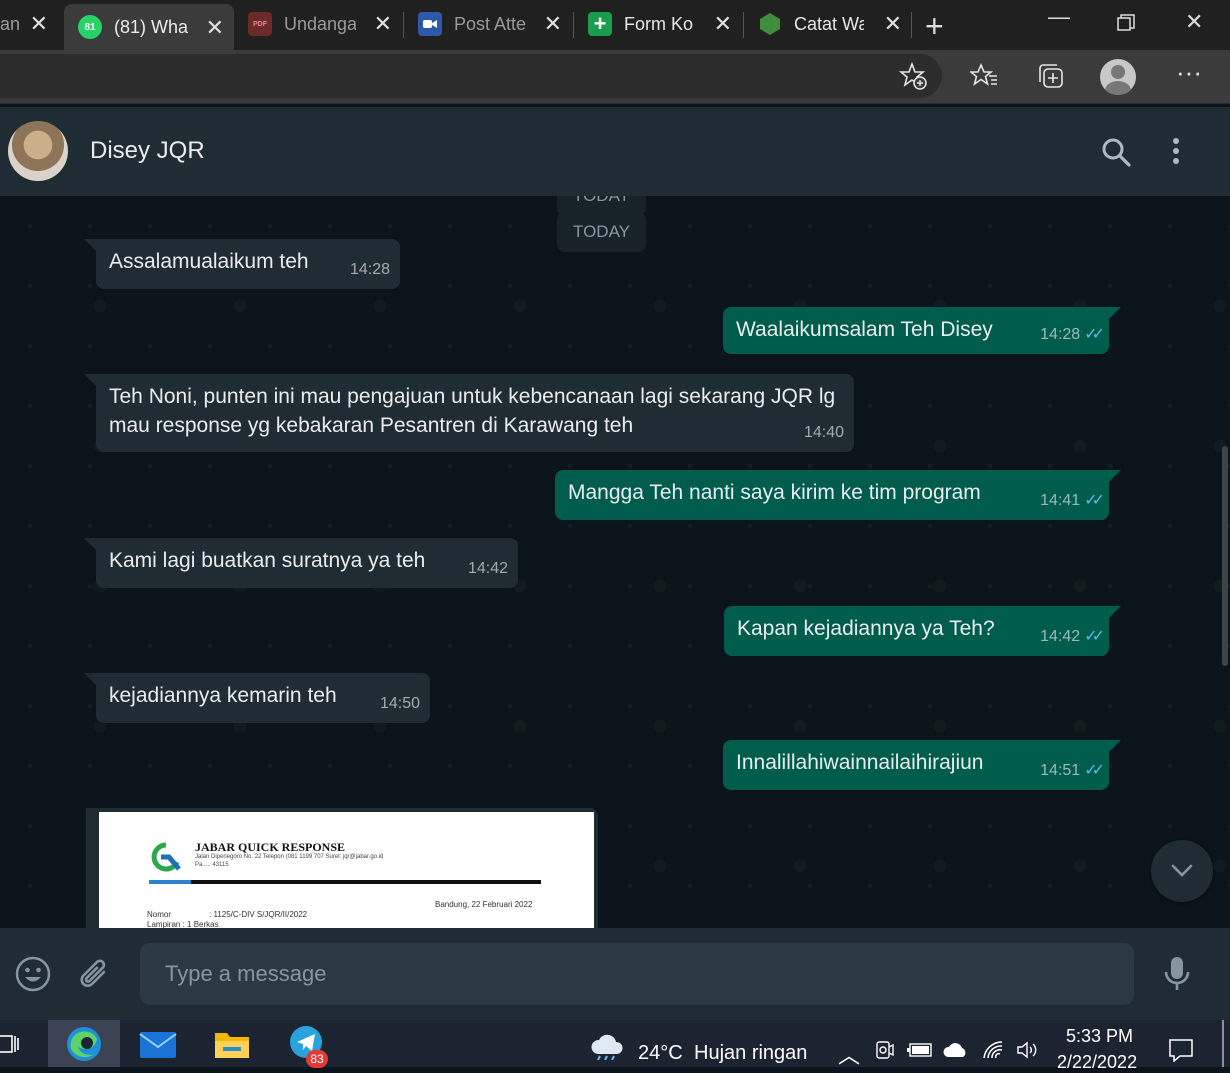  What do you see at coordinates (84, 1043) in the screenshot?
I see `edge-icon` at bounding box center [84, 1043].